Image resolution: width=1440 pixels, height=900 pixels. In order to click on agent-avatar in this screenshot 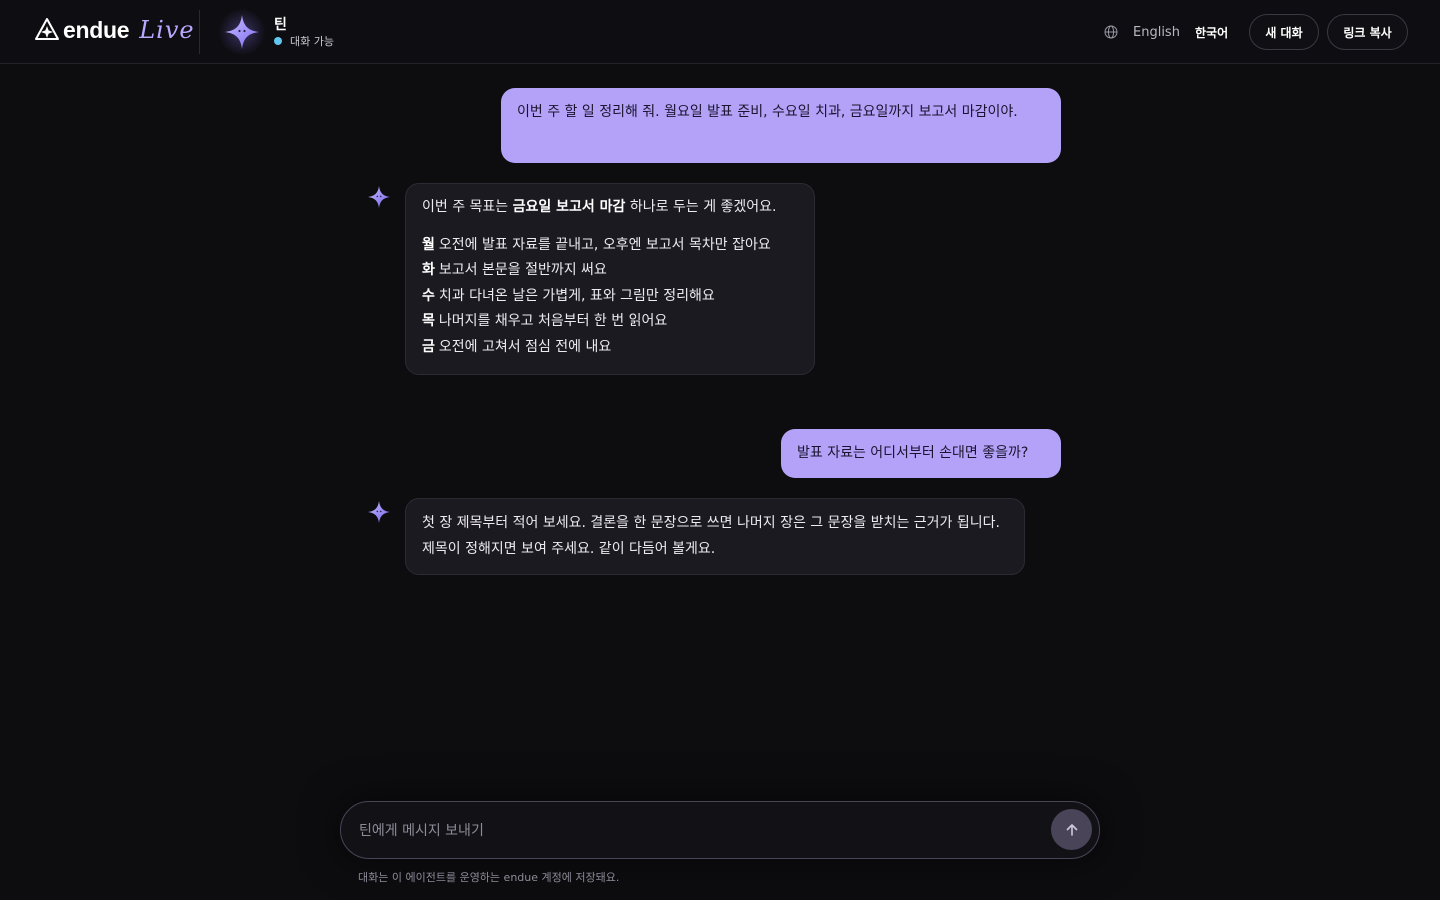, I will do `click(242, 32)`.